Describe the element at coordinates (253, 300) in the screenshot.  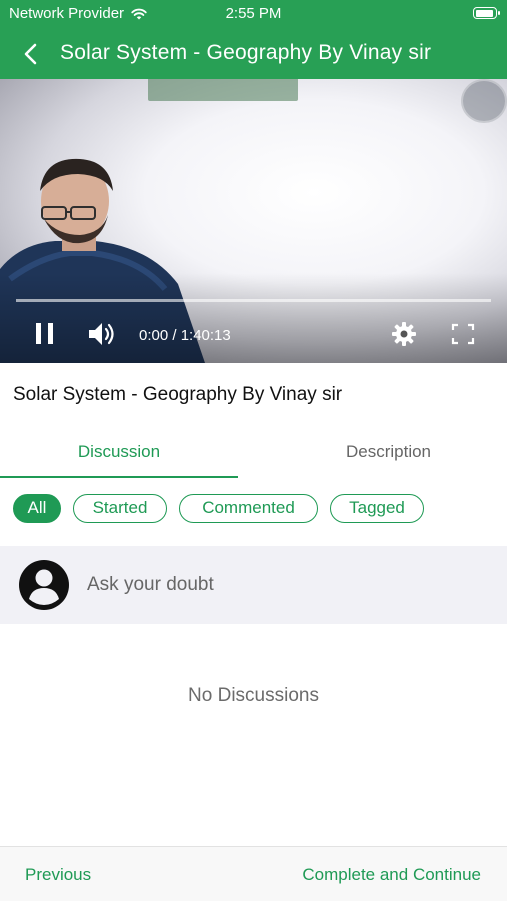
I see `seek-bar` at that location.